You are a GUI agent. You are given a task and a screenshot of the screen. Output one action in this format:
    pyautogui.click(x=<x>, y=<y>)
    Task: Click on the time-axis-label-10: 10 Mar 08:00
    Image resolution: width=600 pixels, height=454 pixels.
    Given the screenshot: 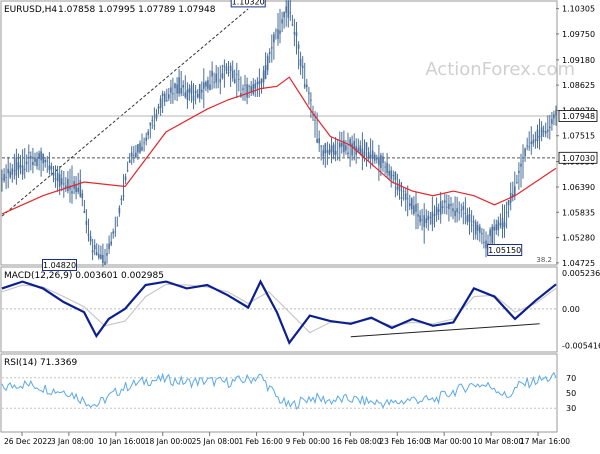 What is the action you would take?
    pyautogui.click(x=498, y=441)
    